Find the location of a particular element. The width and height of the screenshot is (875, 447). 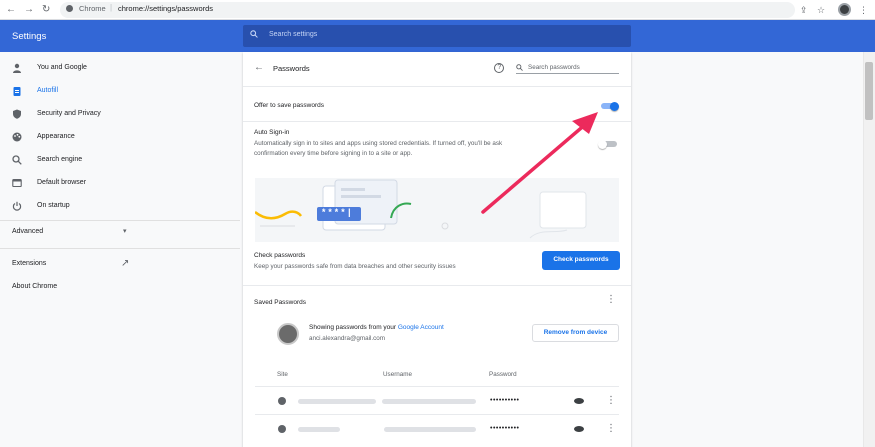

illustration-graphic is located at coordinates (421, 209).